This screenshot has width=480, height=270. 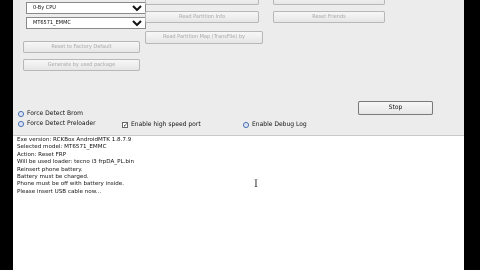 What do you see at coordinates (329, 2) in the screenshot?
I see `top-right-button` at bounding box center [329, 2].